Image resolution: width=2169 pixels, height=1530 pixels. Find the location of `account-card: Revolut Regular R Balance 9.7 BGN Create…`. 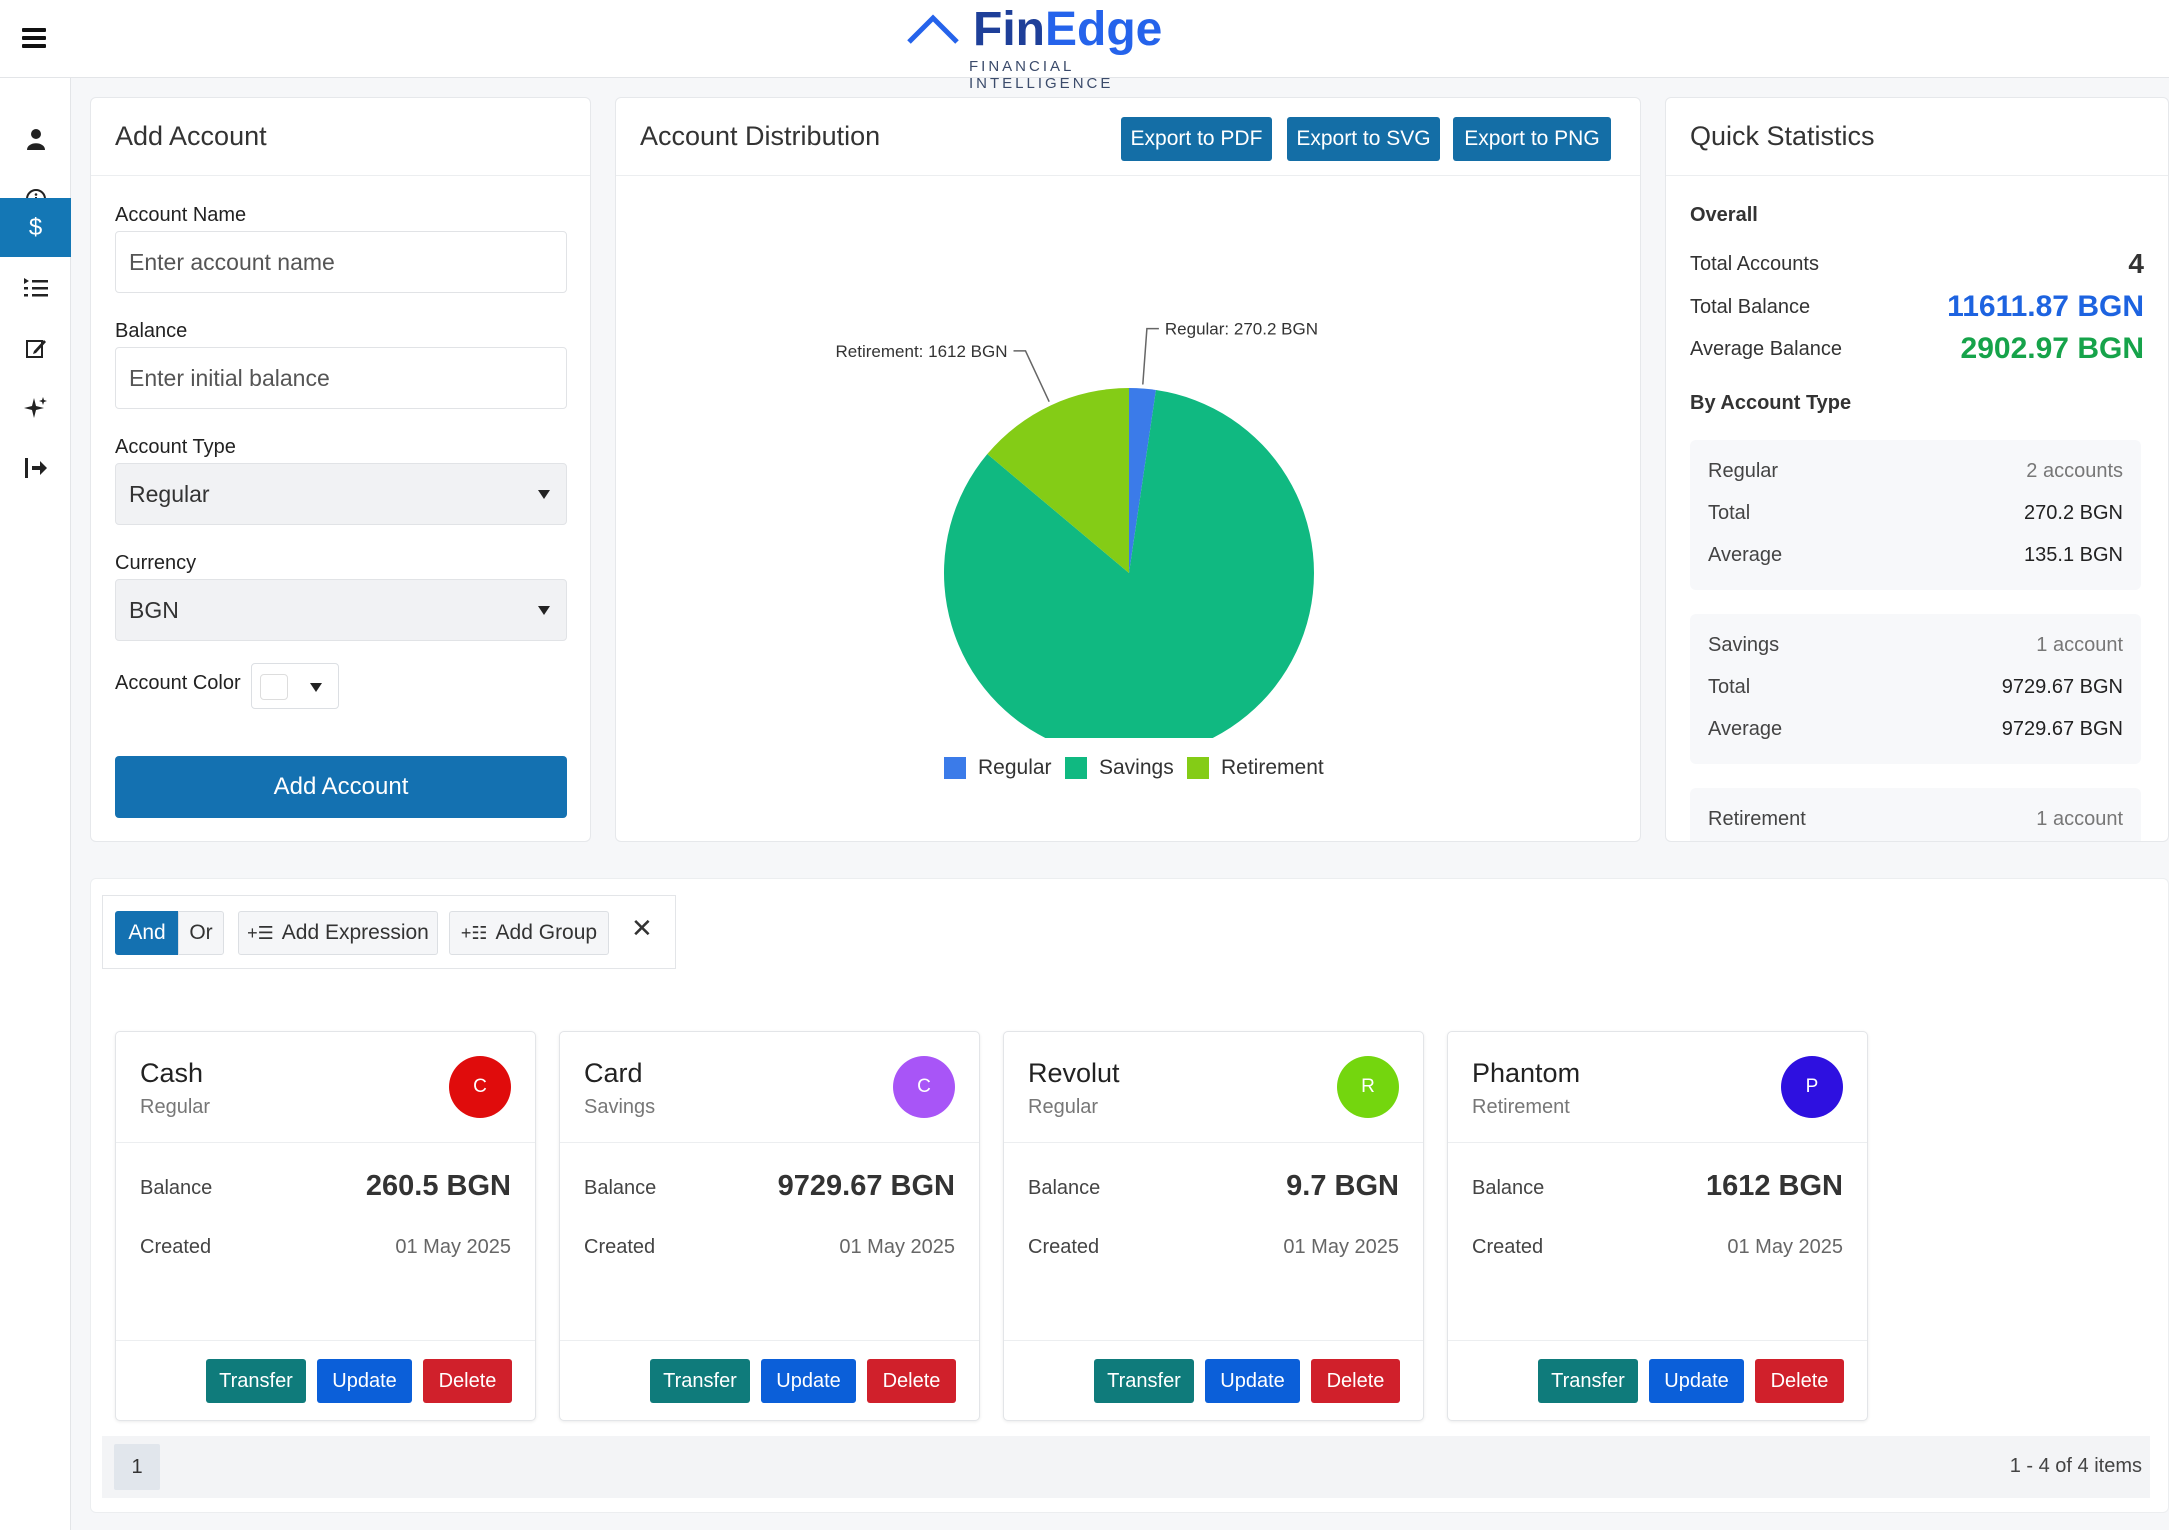

account-card: Revolut Regular R Balance 9.7 BGN Create… is located at coordinates (1213, 1226).